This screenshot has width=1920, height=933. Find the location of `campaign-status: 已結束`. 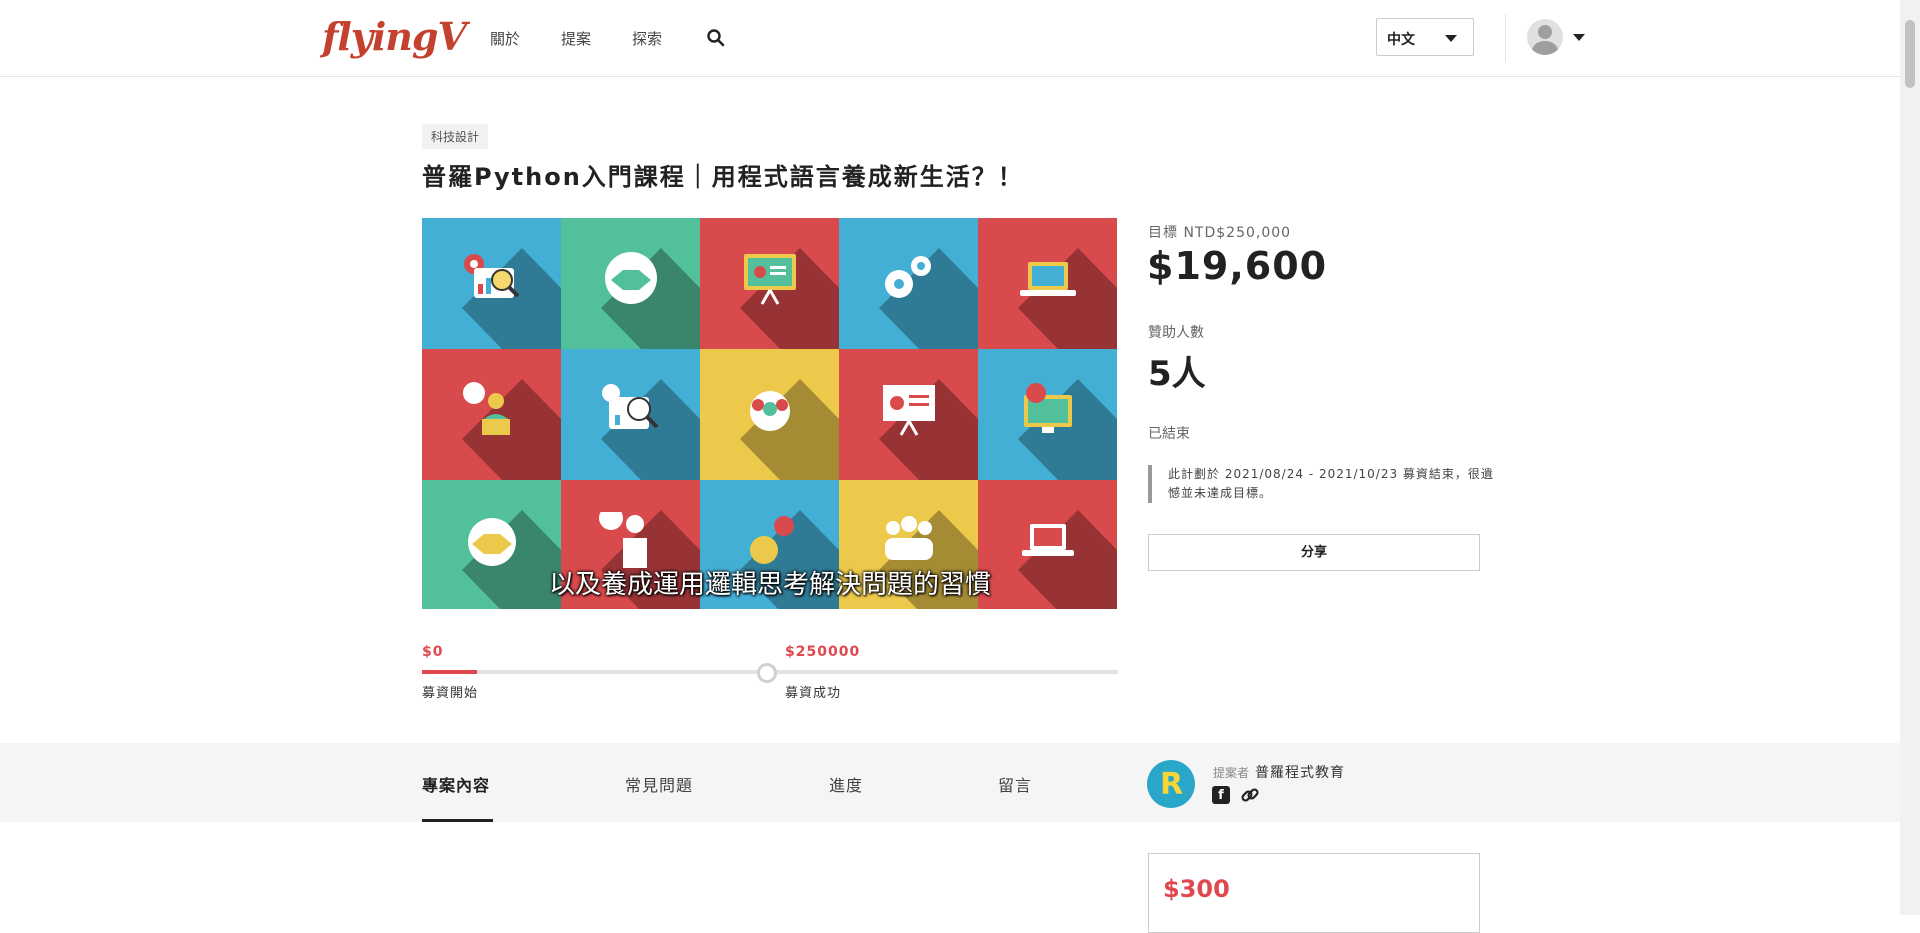

campaign-status: 已結束 is located at coordinates (1169, 434).